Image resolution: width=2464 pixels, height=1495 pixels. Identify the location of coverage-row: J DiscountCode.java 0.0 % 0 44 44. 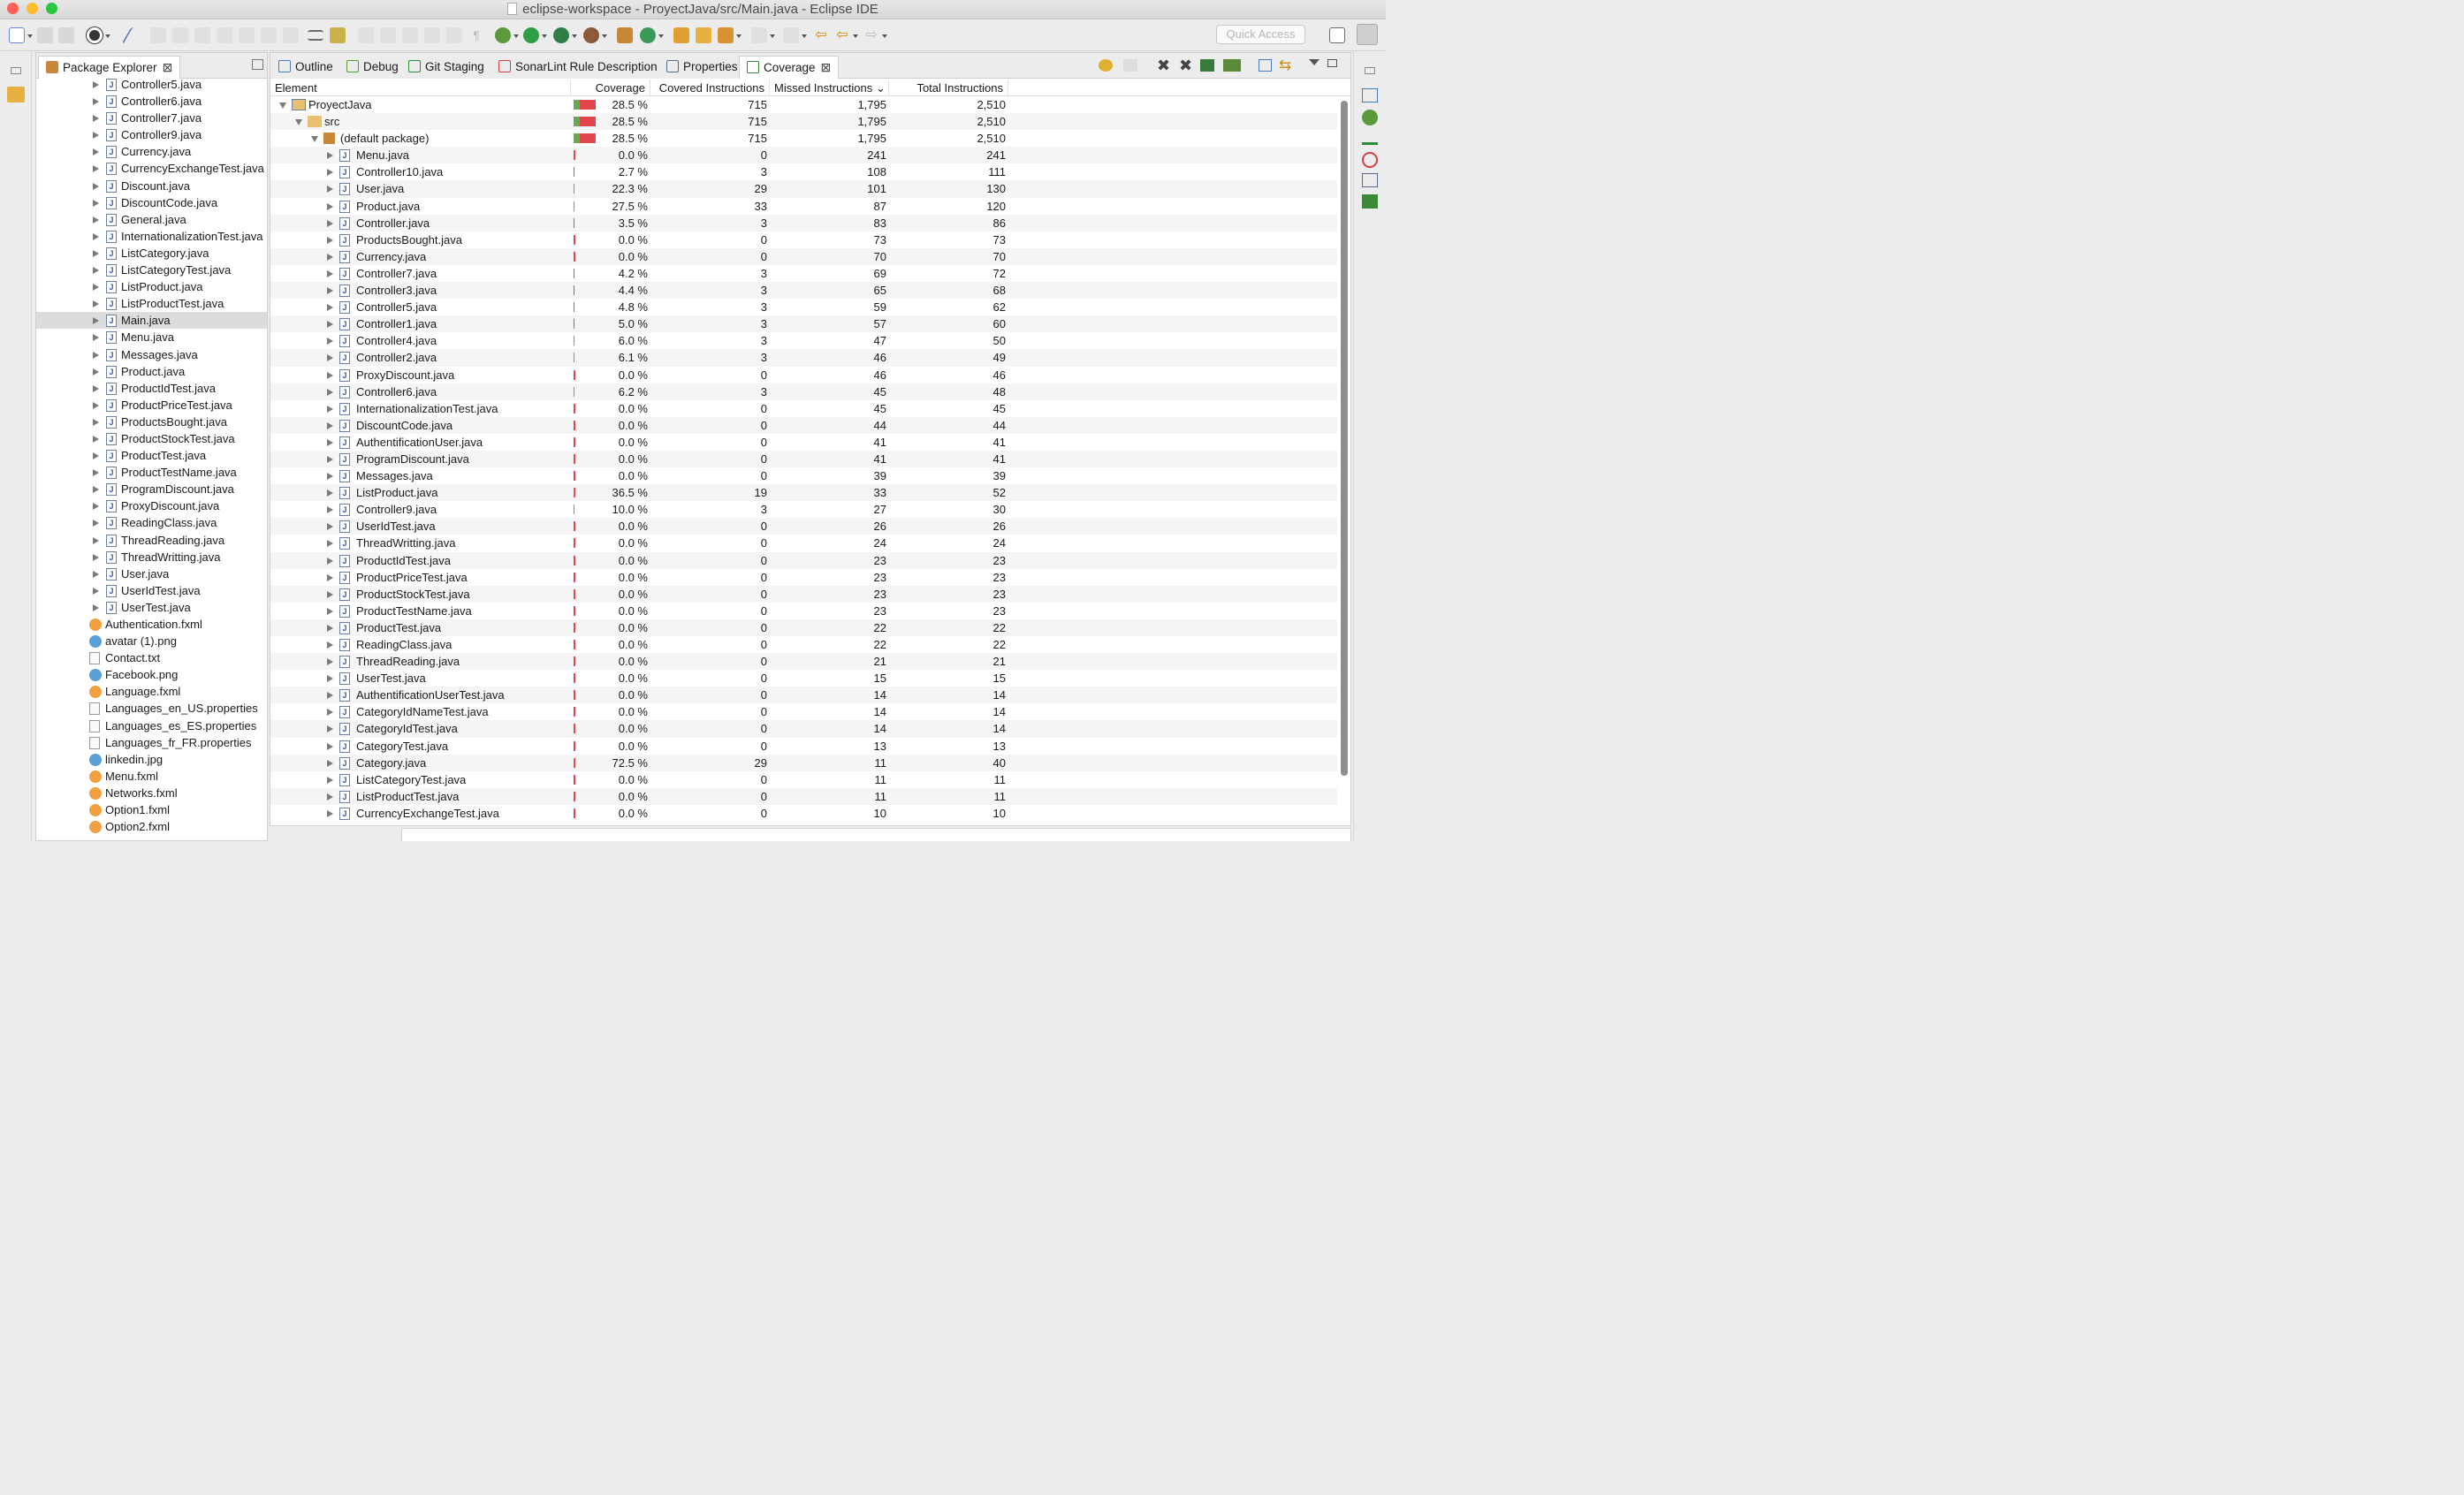
(803, 425).